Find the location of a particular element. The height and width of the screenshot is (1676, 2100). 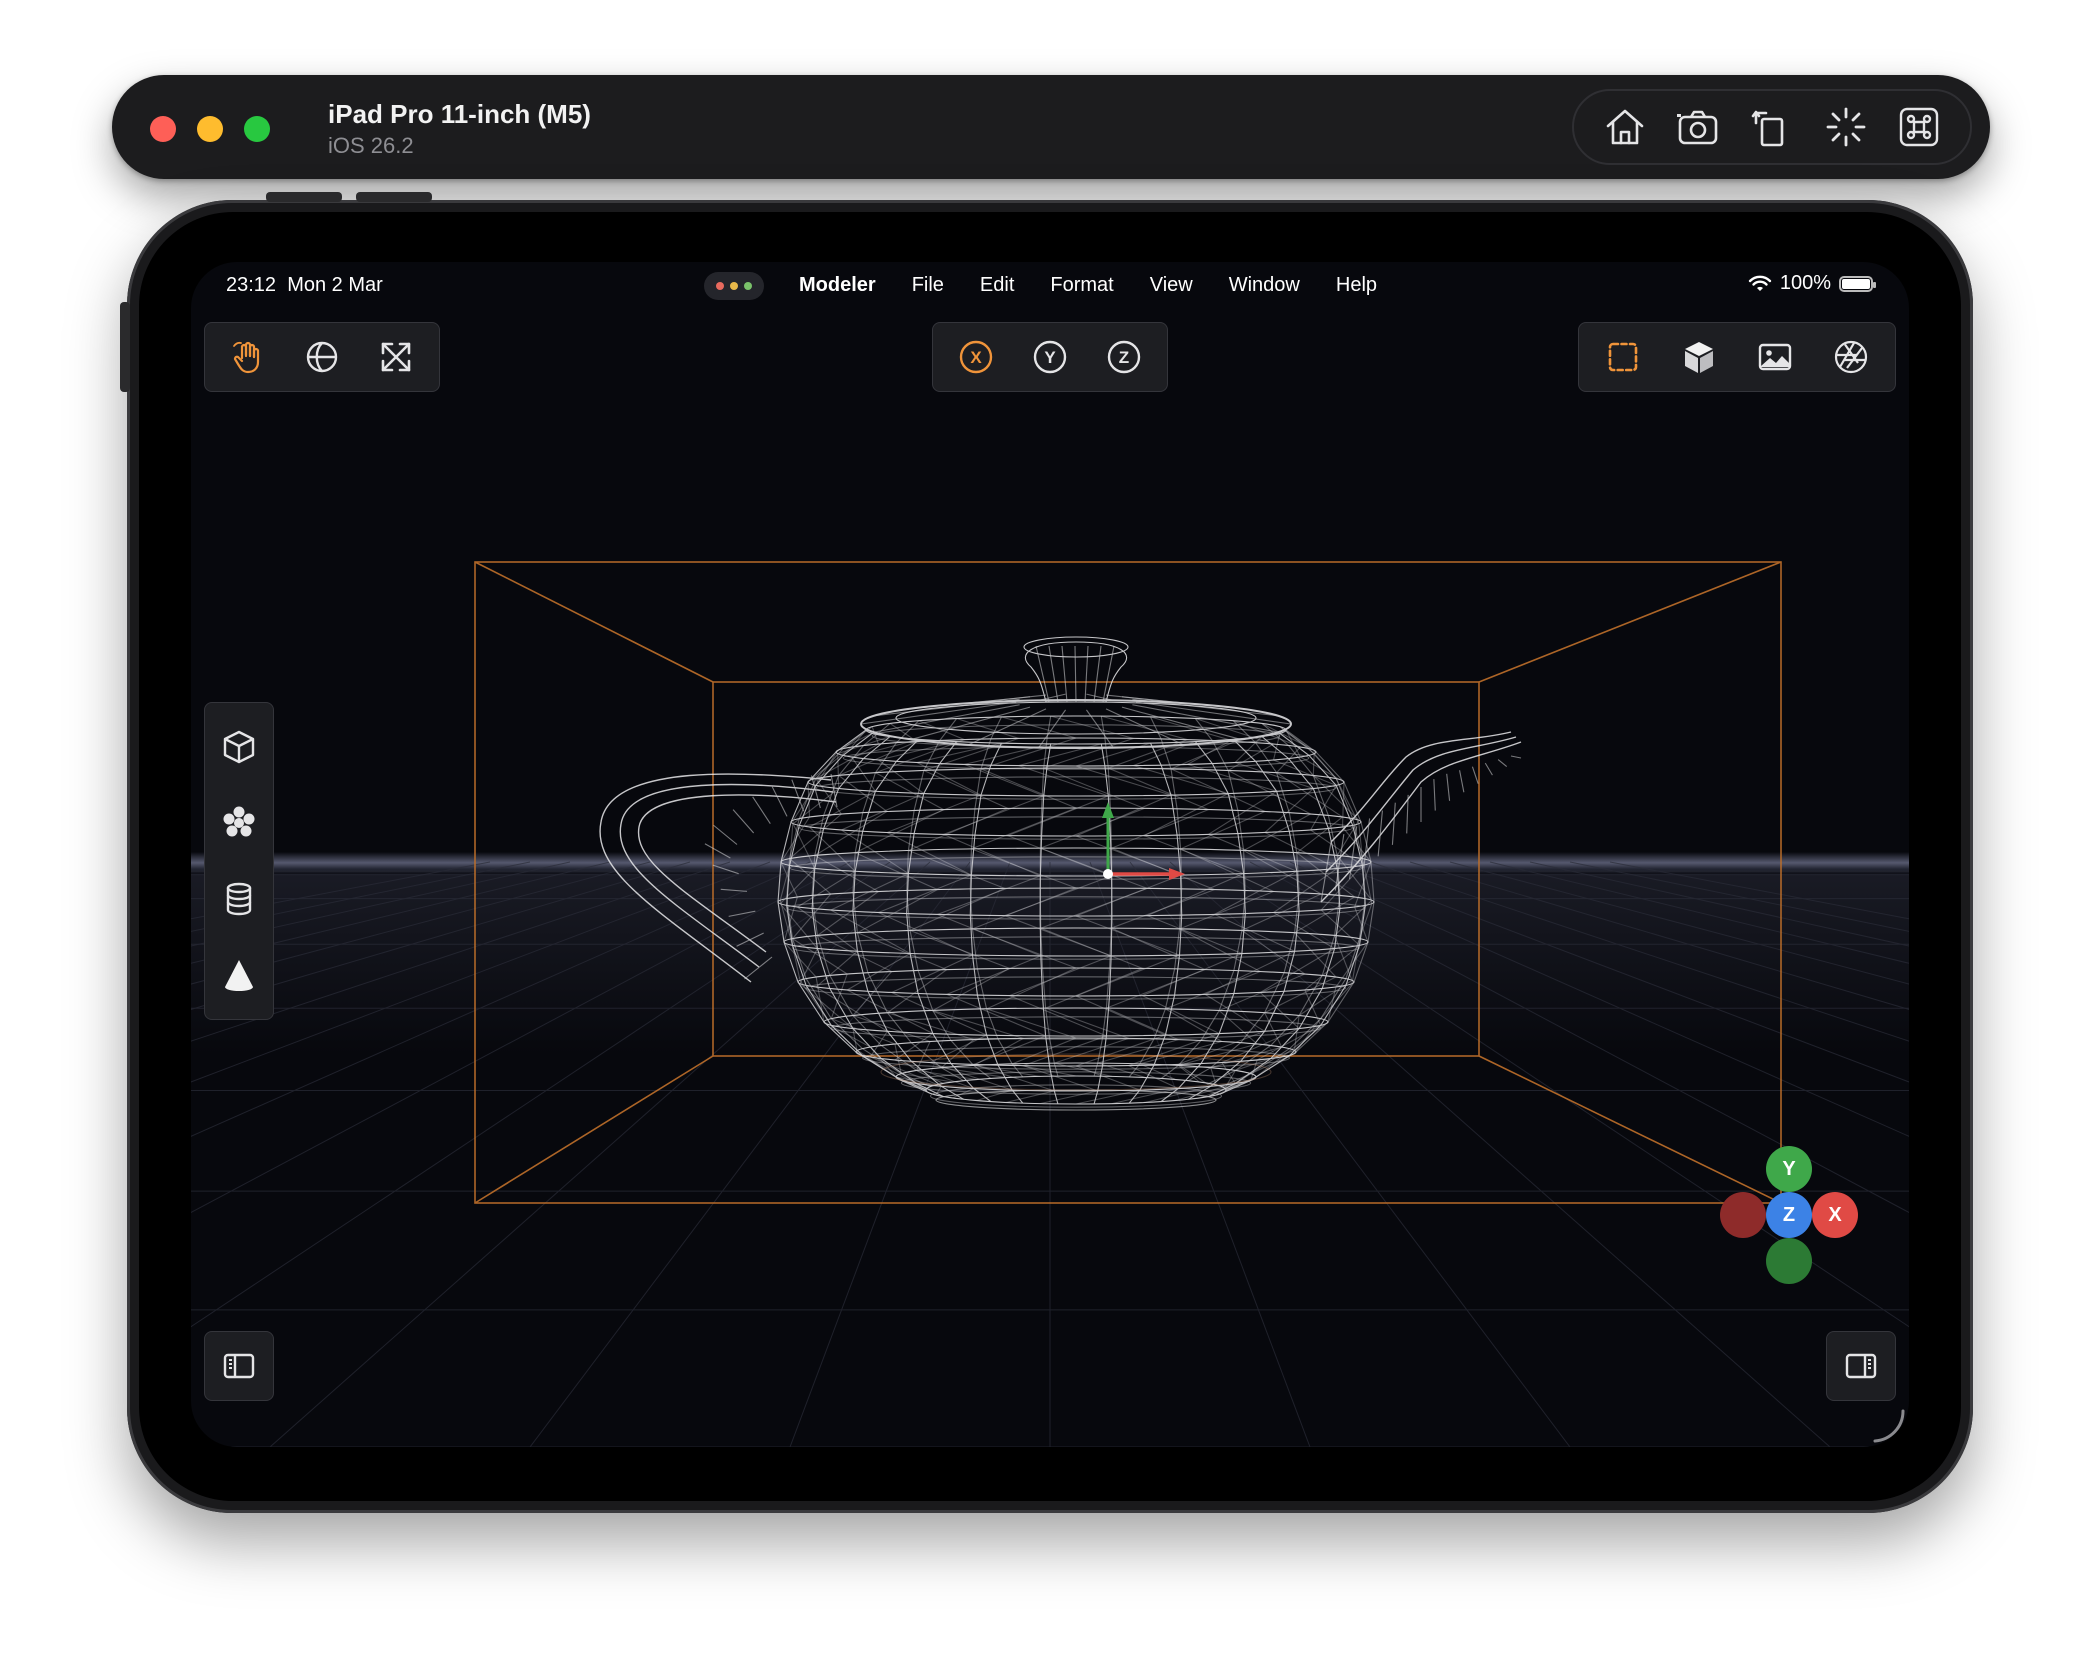

sidebar-left-icon is located at coordinates (239, 1366).